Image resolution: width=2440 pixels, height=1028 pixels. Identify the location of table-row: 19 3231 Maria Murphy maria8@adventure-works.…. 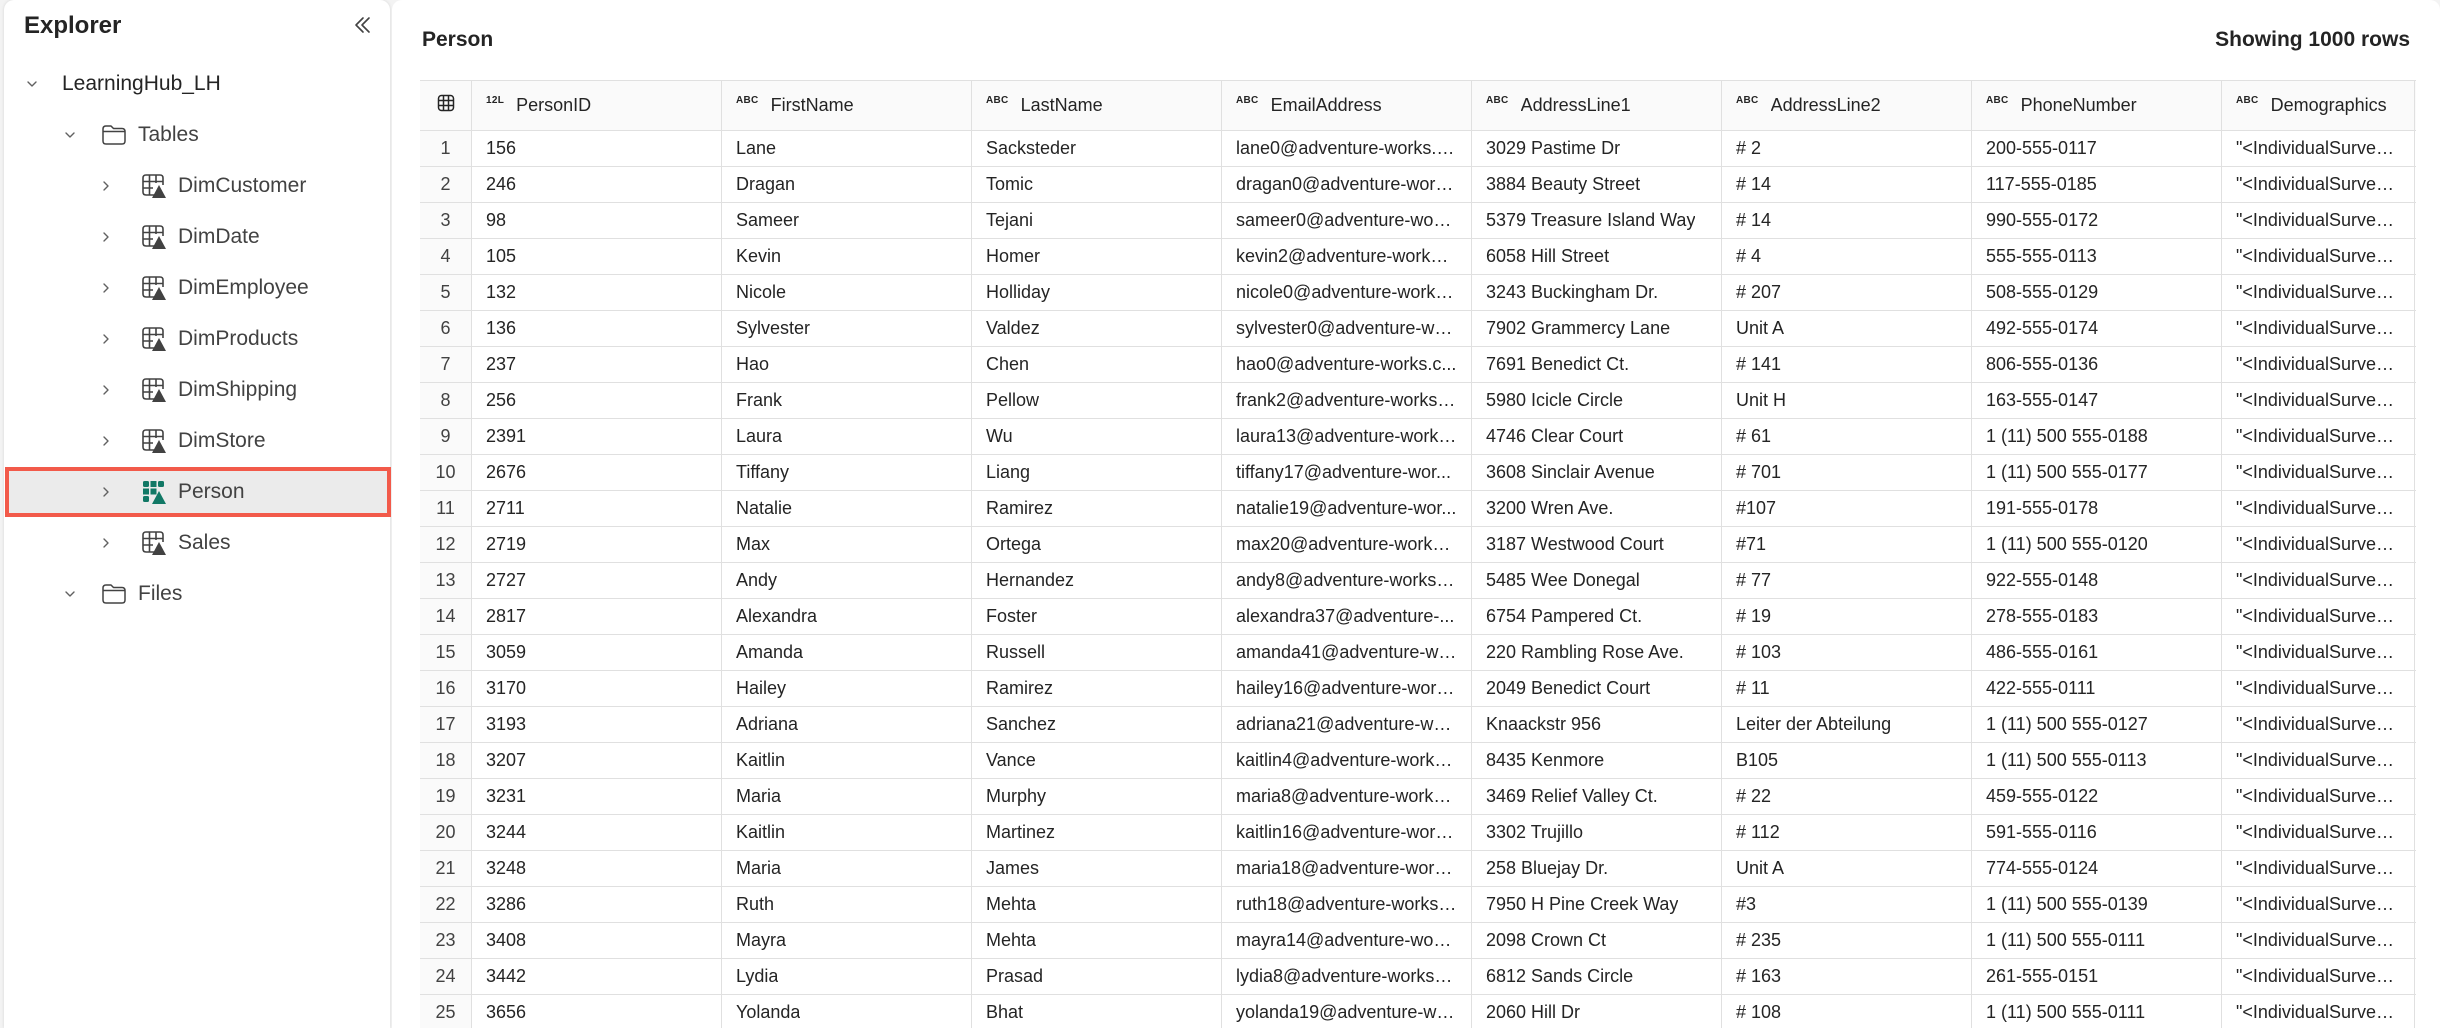
(1418, 797).